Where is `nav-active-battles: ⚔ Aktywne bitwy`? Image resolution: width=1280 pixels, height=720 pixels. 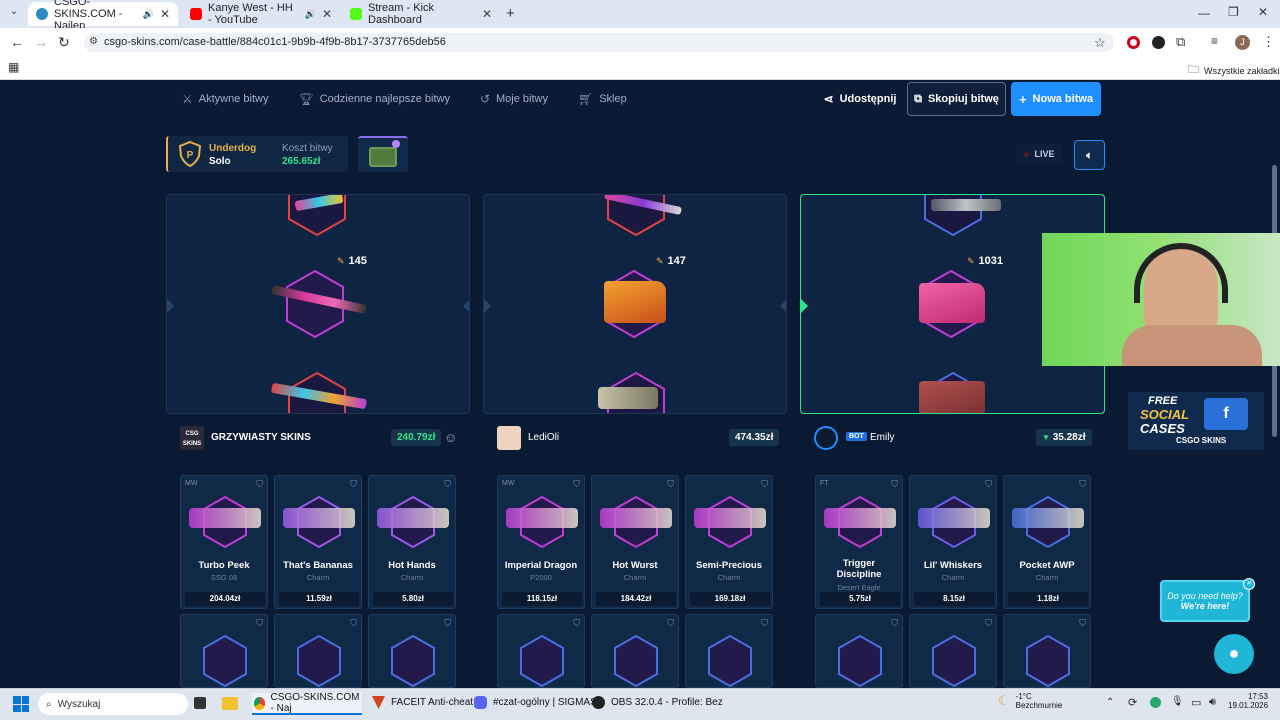
nav-active-battles: ⚔ Aktywne bitwy is located at coordinates (225, 99).